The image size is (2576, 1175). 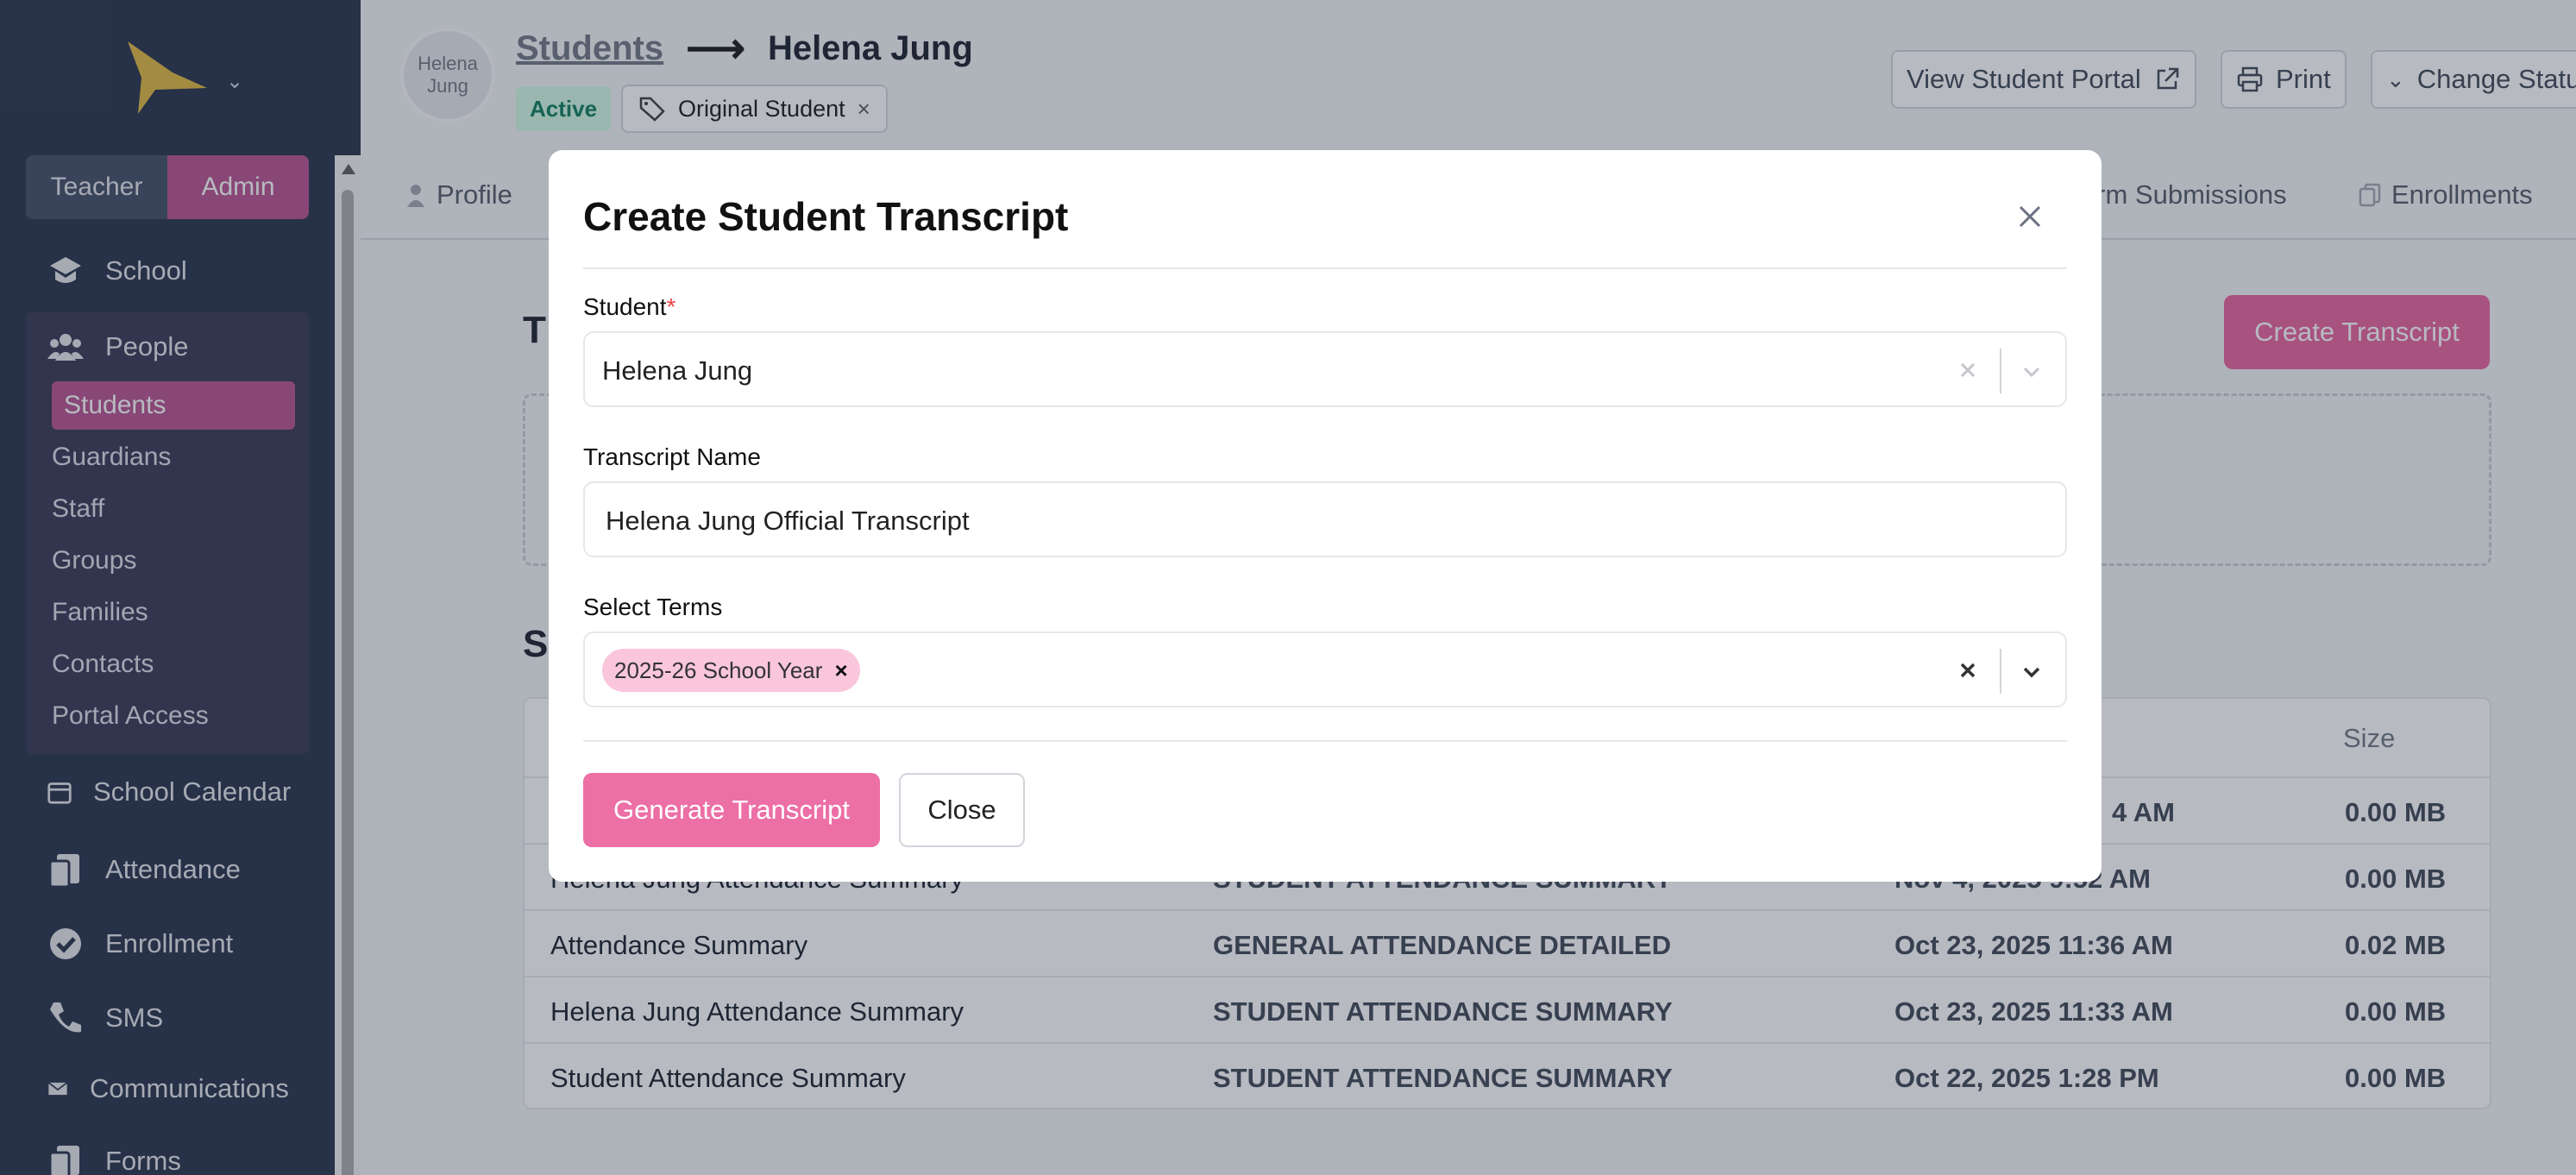 I want to click on term-chip-label: 2025-26 School Year, so click(x=718, y=670).